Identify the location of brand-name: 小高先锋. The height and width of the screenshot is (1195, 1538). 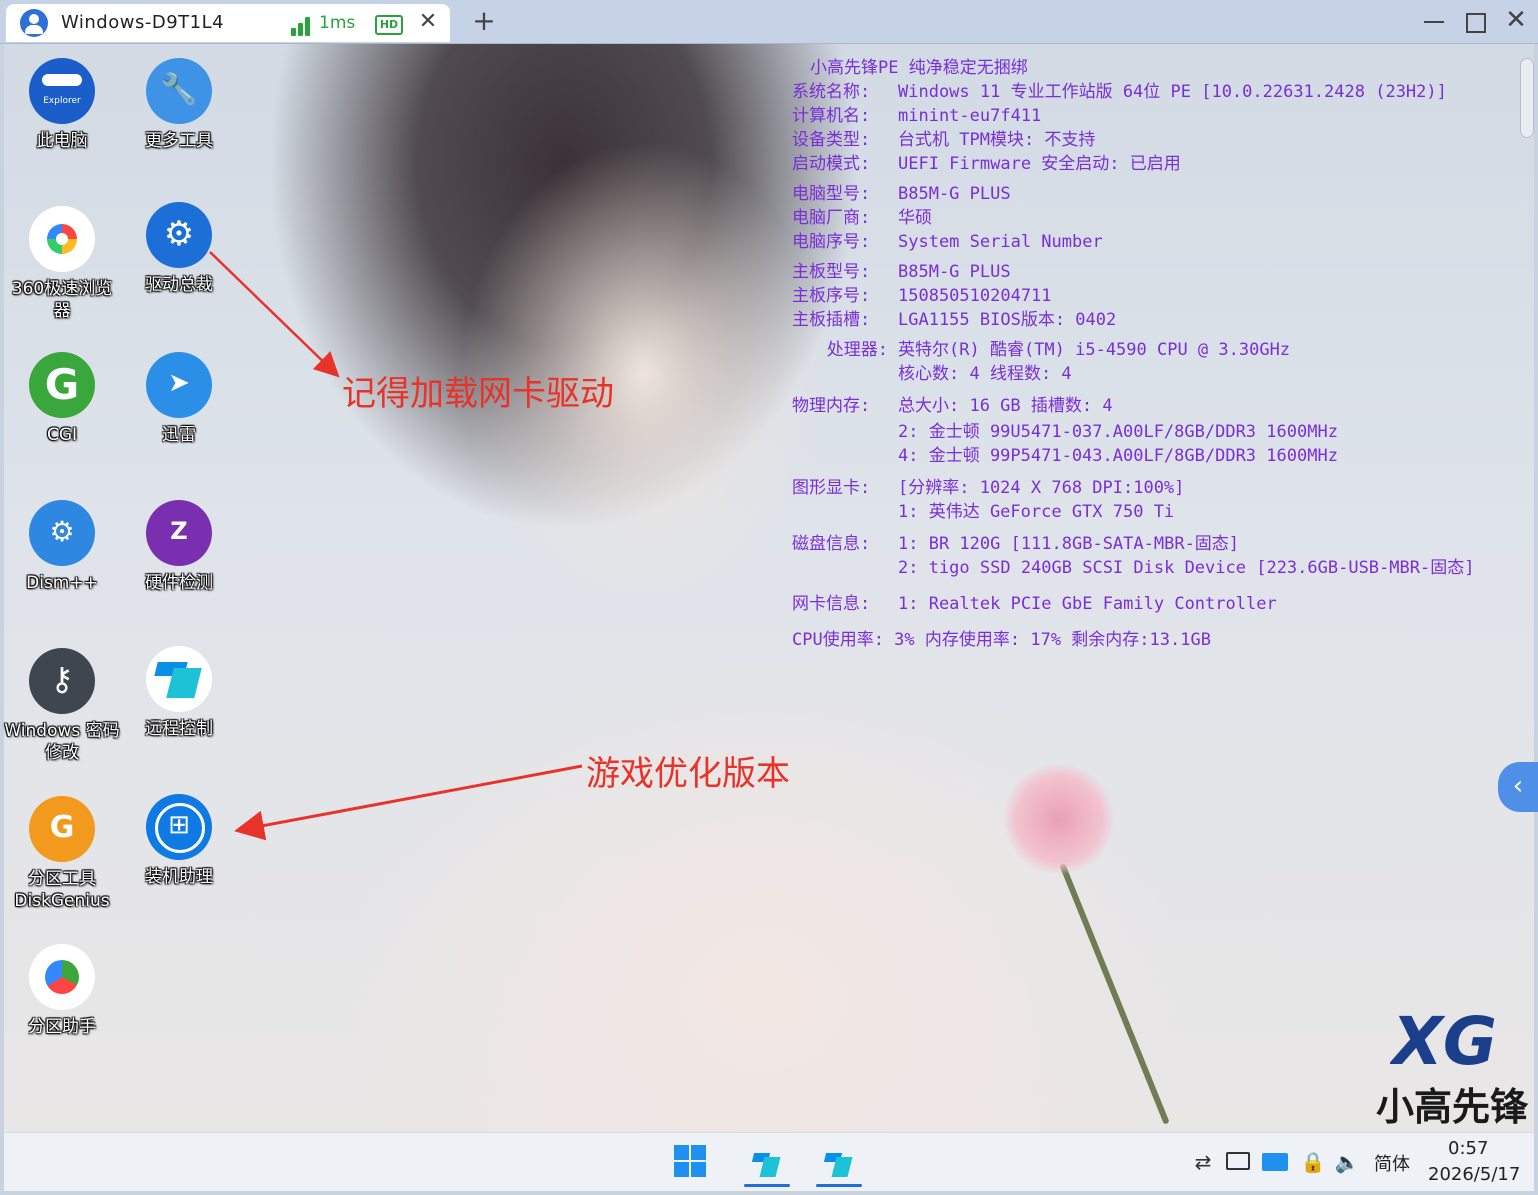
(1452, 1107).